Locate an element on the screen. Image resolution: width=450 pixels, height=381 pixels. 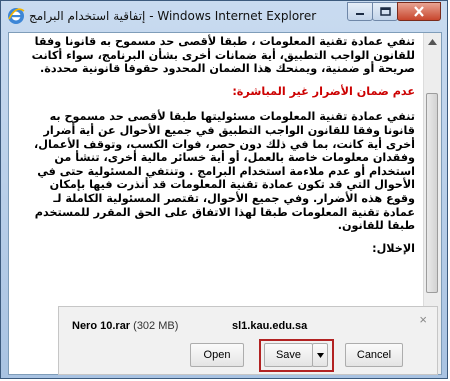
maximize-icon is located at coordinates (385, 11).